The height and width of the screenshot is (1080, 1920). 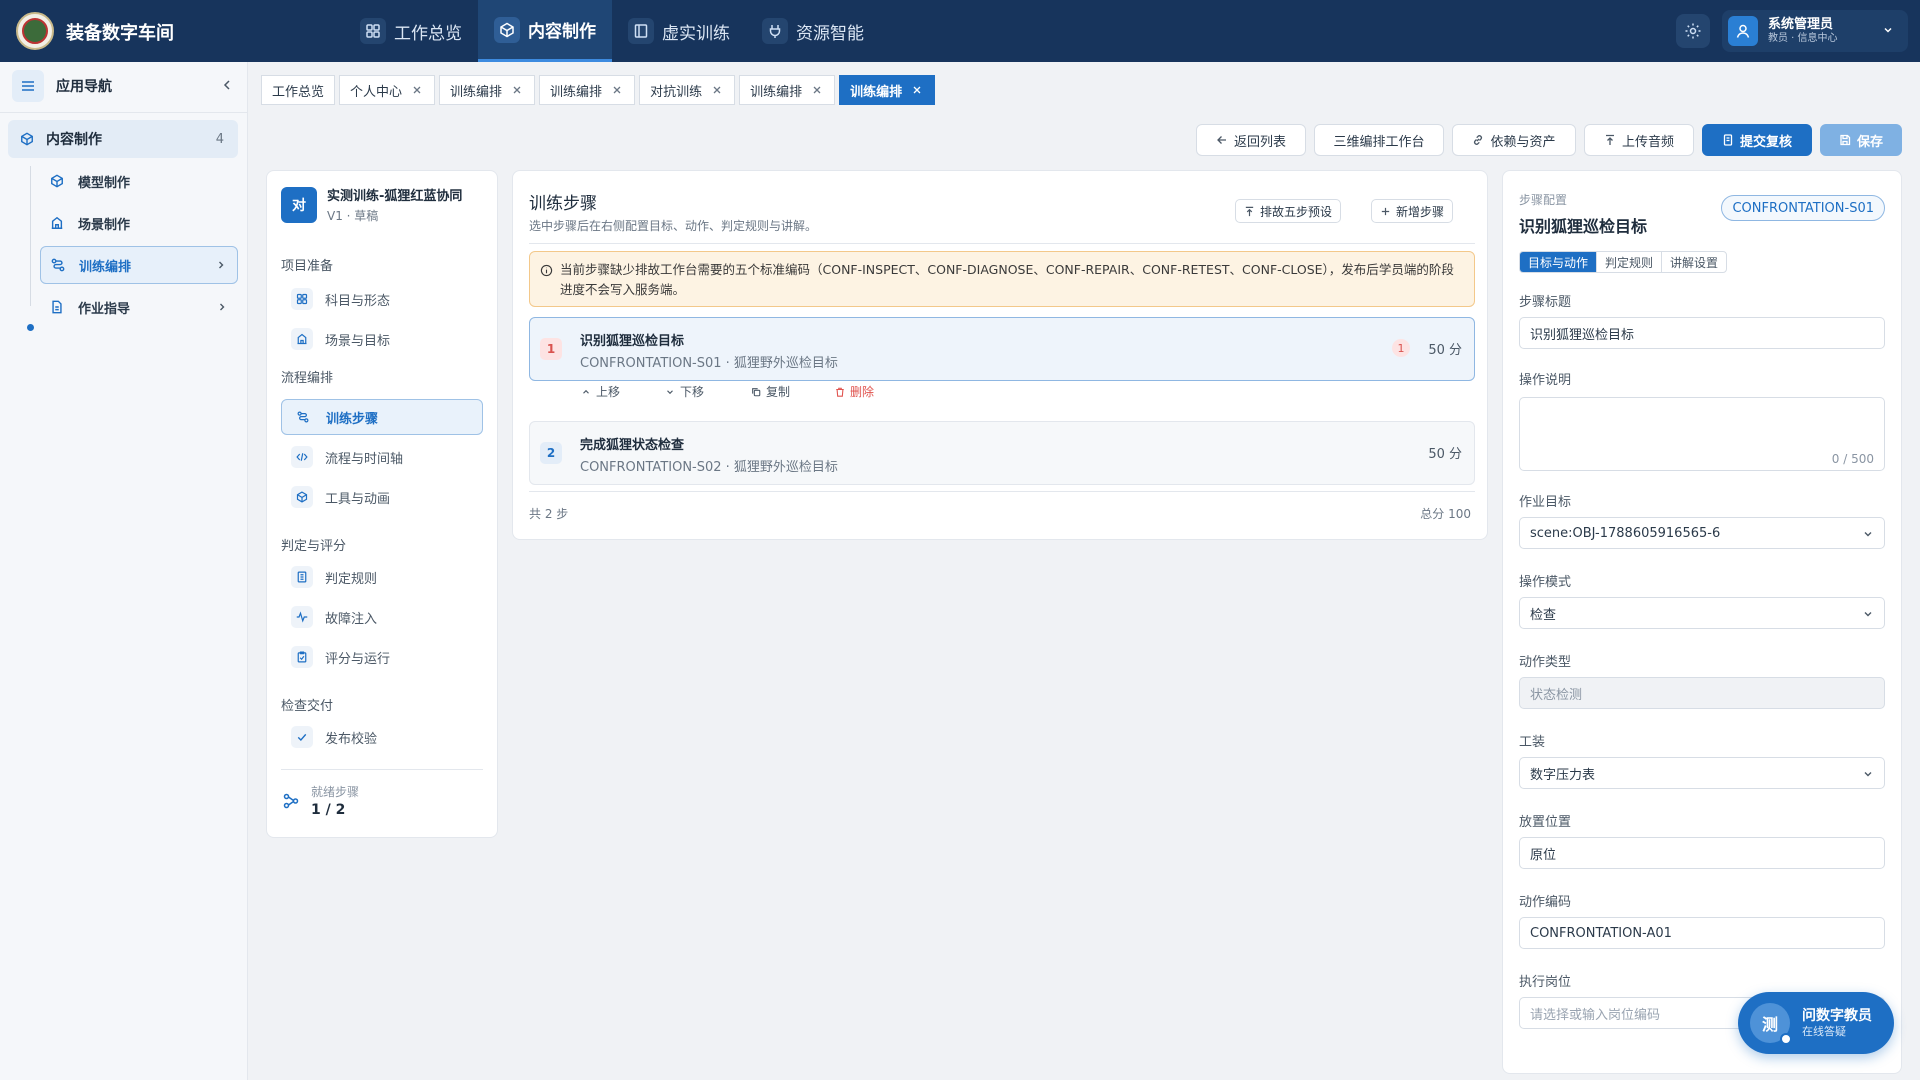 I want to click on collapse-chevron-icon, so click(x=227, y=85).